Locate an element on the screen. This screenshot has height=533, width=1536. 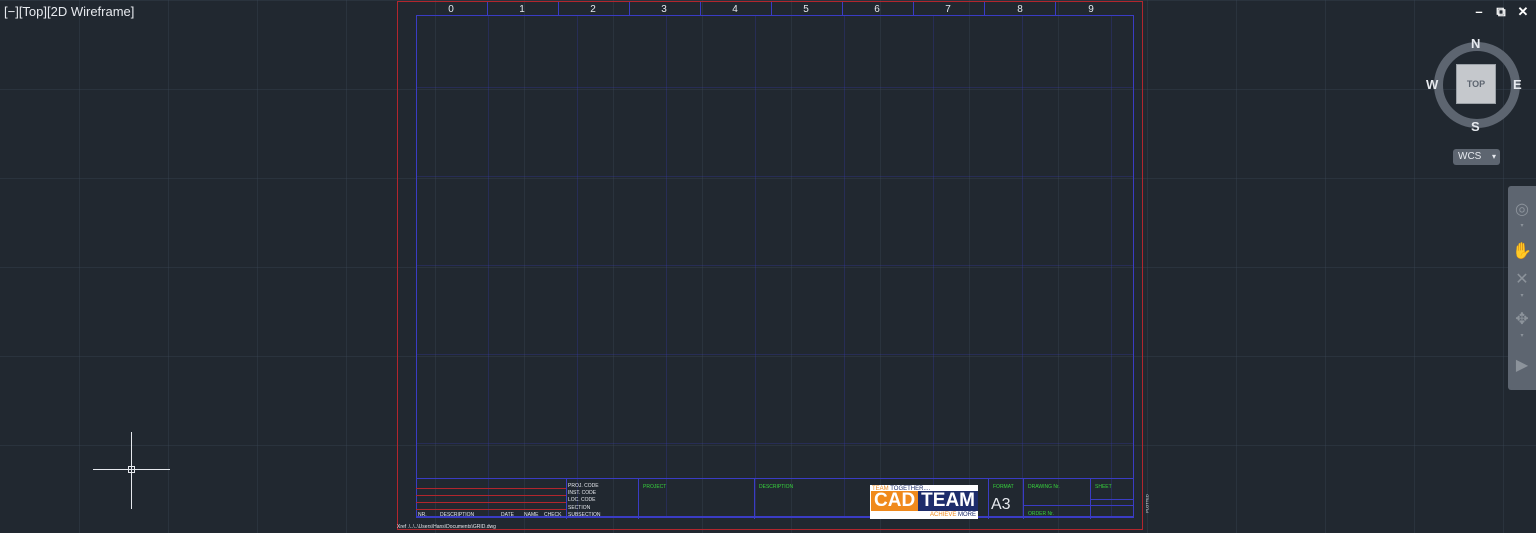
code-label: SECTION is located at coordinates (579, 508).